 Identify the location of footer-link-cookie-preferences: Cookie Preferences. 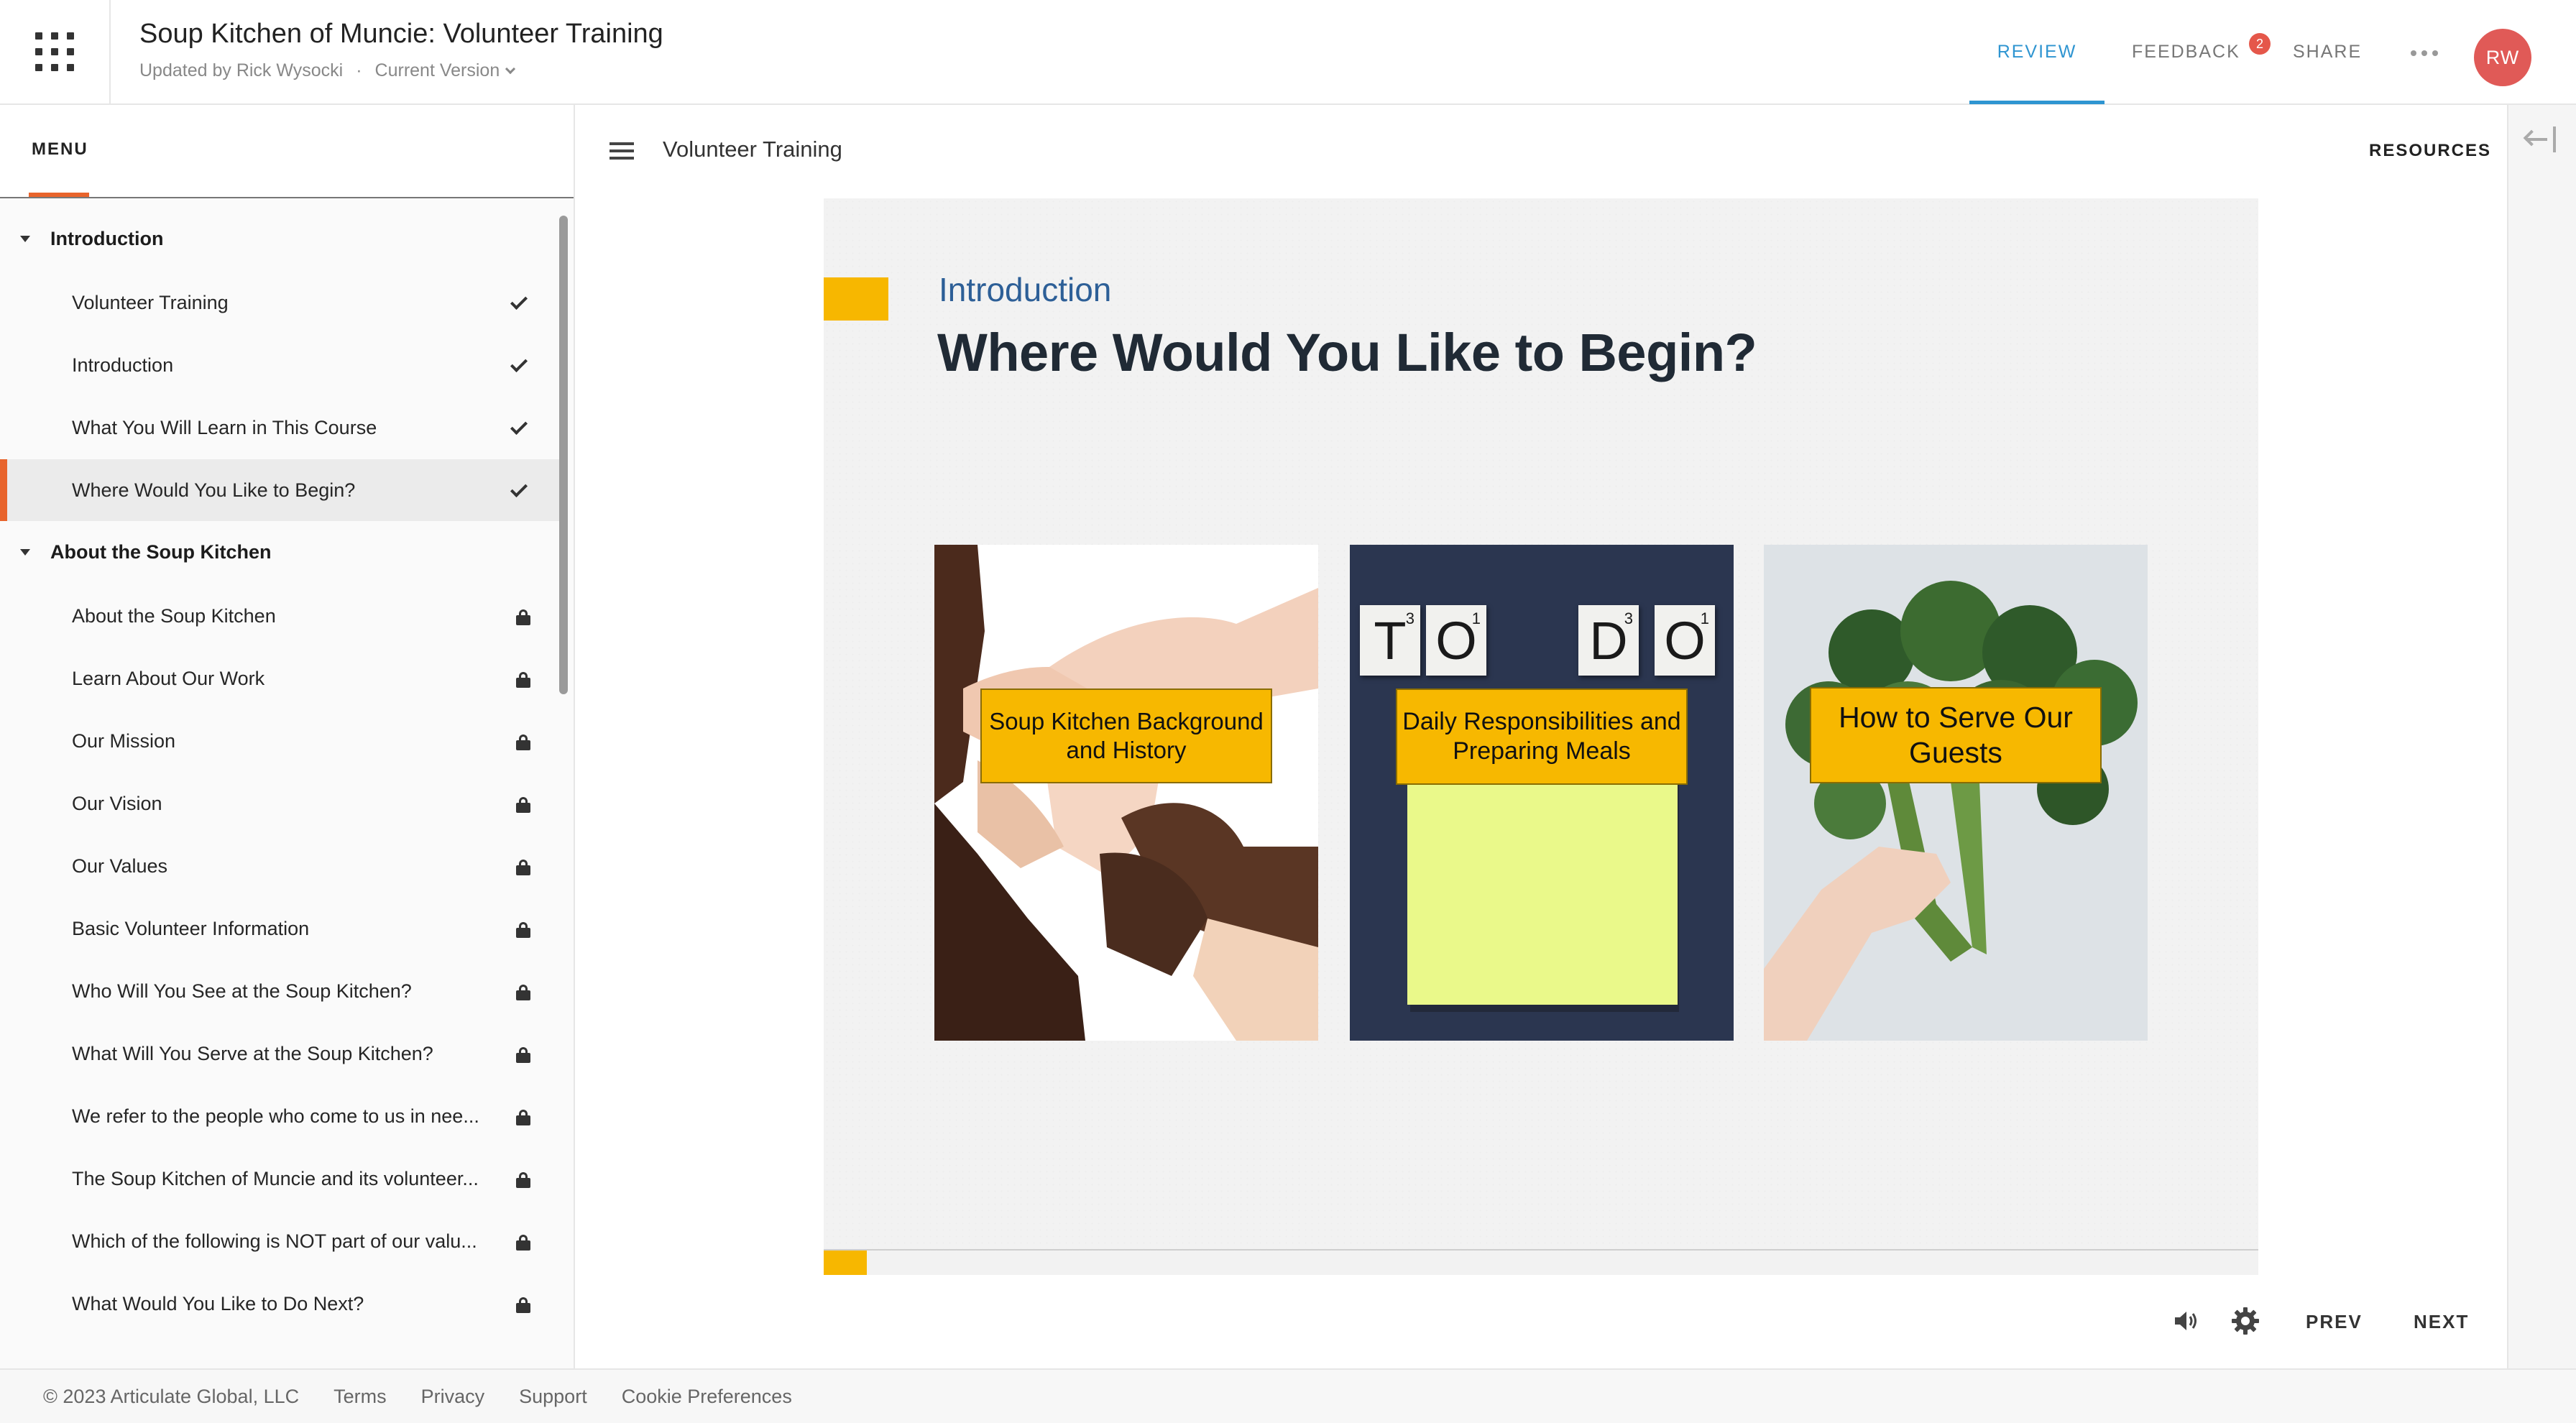
(707, 1397).